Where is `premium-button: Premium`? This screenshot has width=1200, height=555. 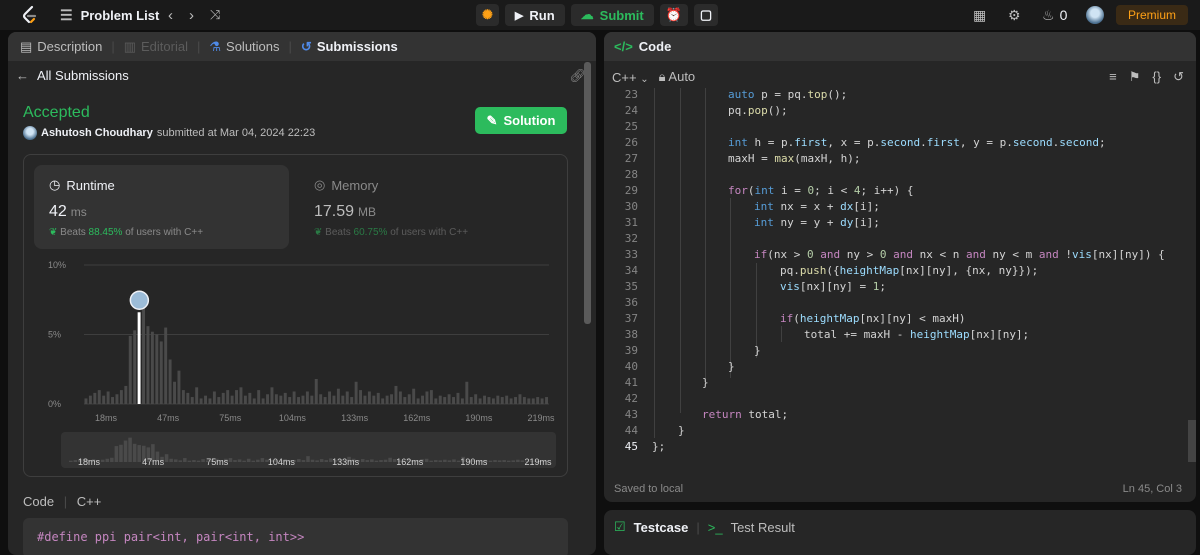
premium-button: Premium is located at coordinates (1152, 15).